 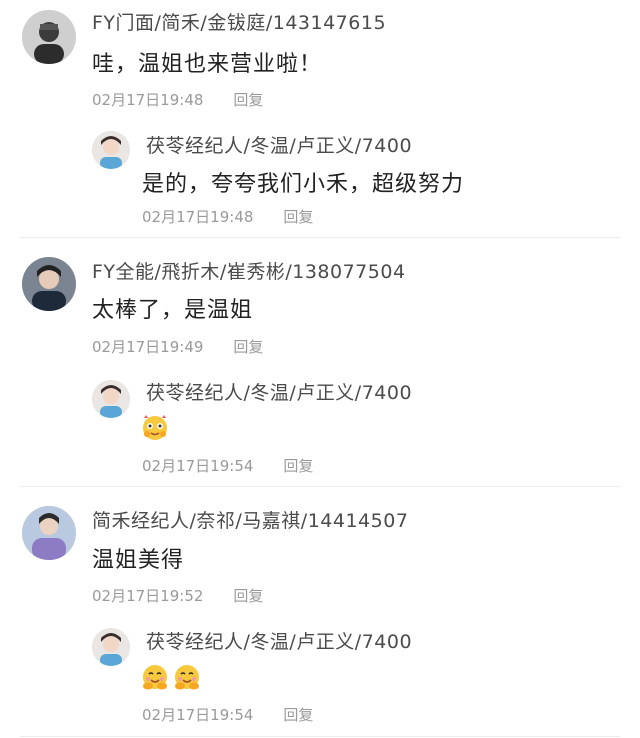 I want to click on comment-author: FY门面/简禾/金钹庭/143147615, so click(x=239, y=21).